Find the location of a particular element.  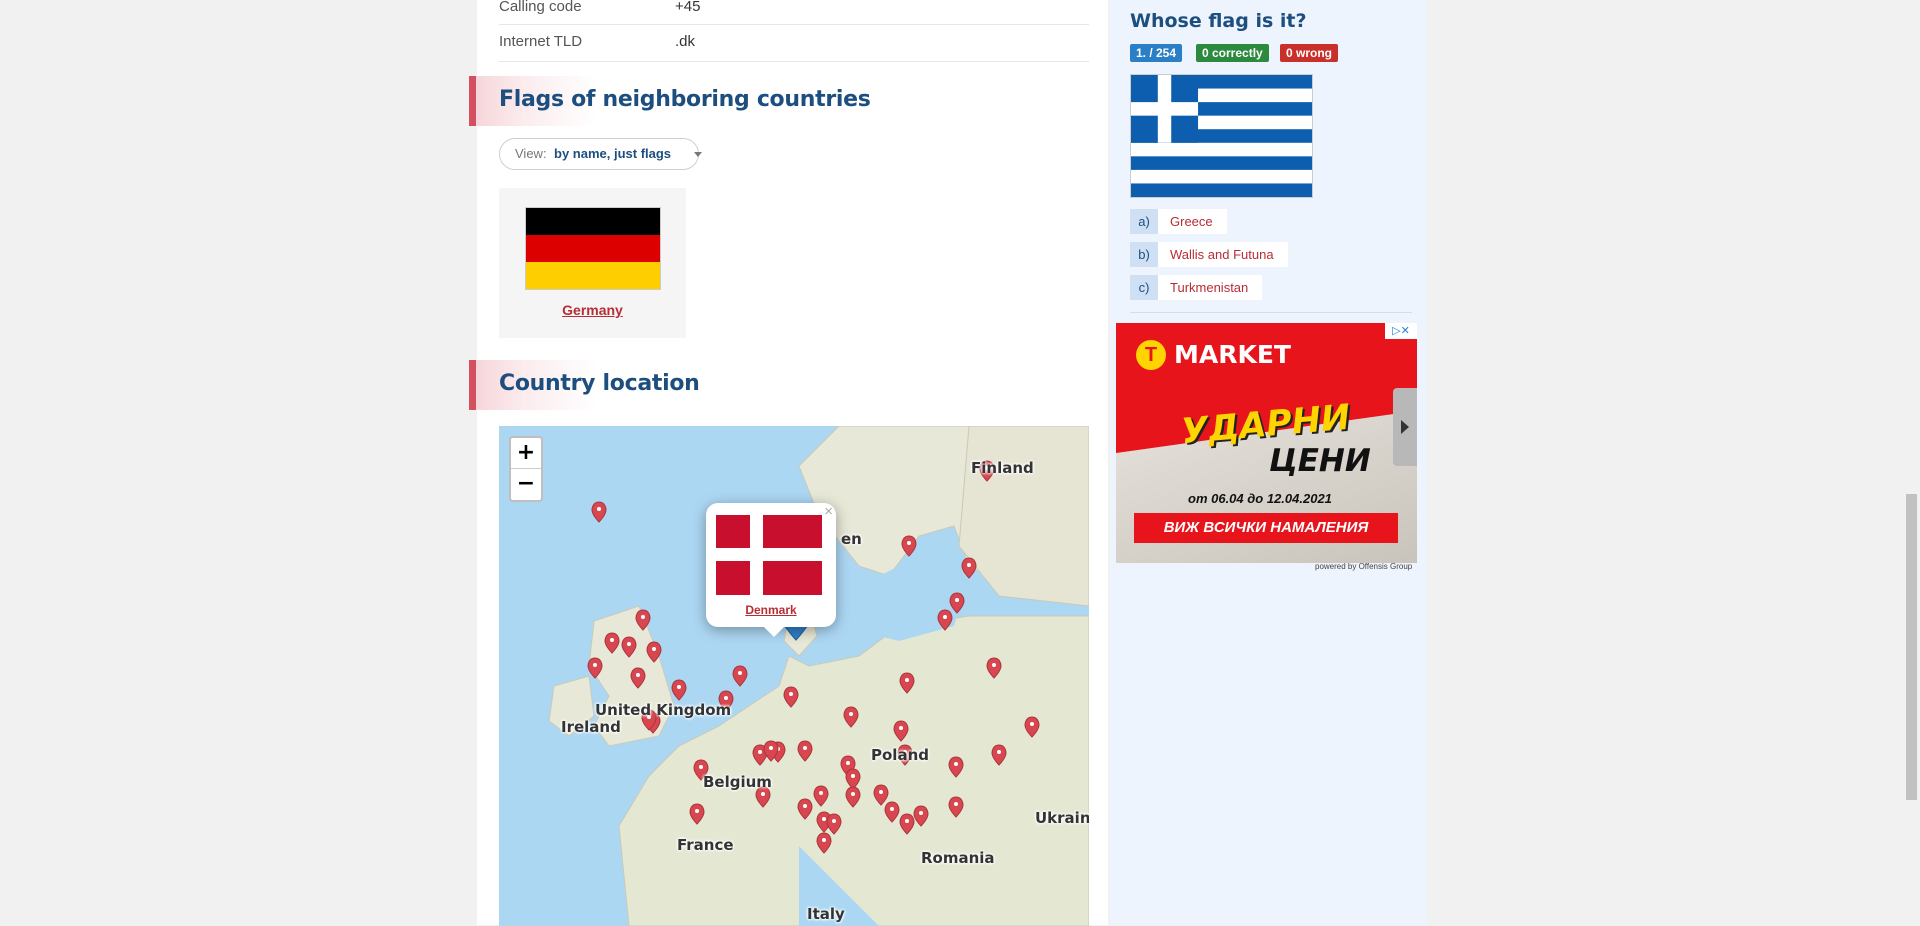

popup-country-link: Denmark is located at coordinates (771, 610).